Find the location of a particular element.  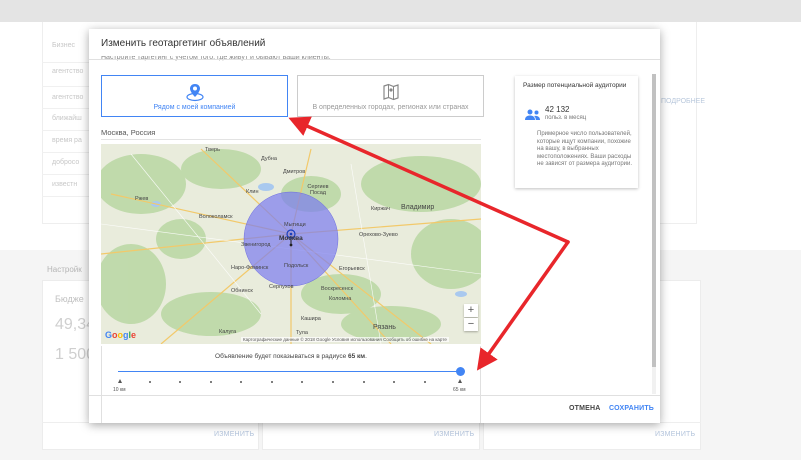

cancel-button: ОТМЕНА is located at coordinates (585, 408).